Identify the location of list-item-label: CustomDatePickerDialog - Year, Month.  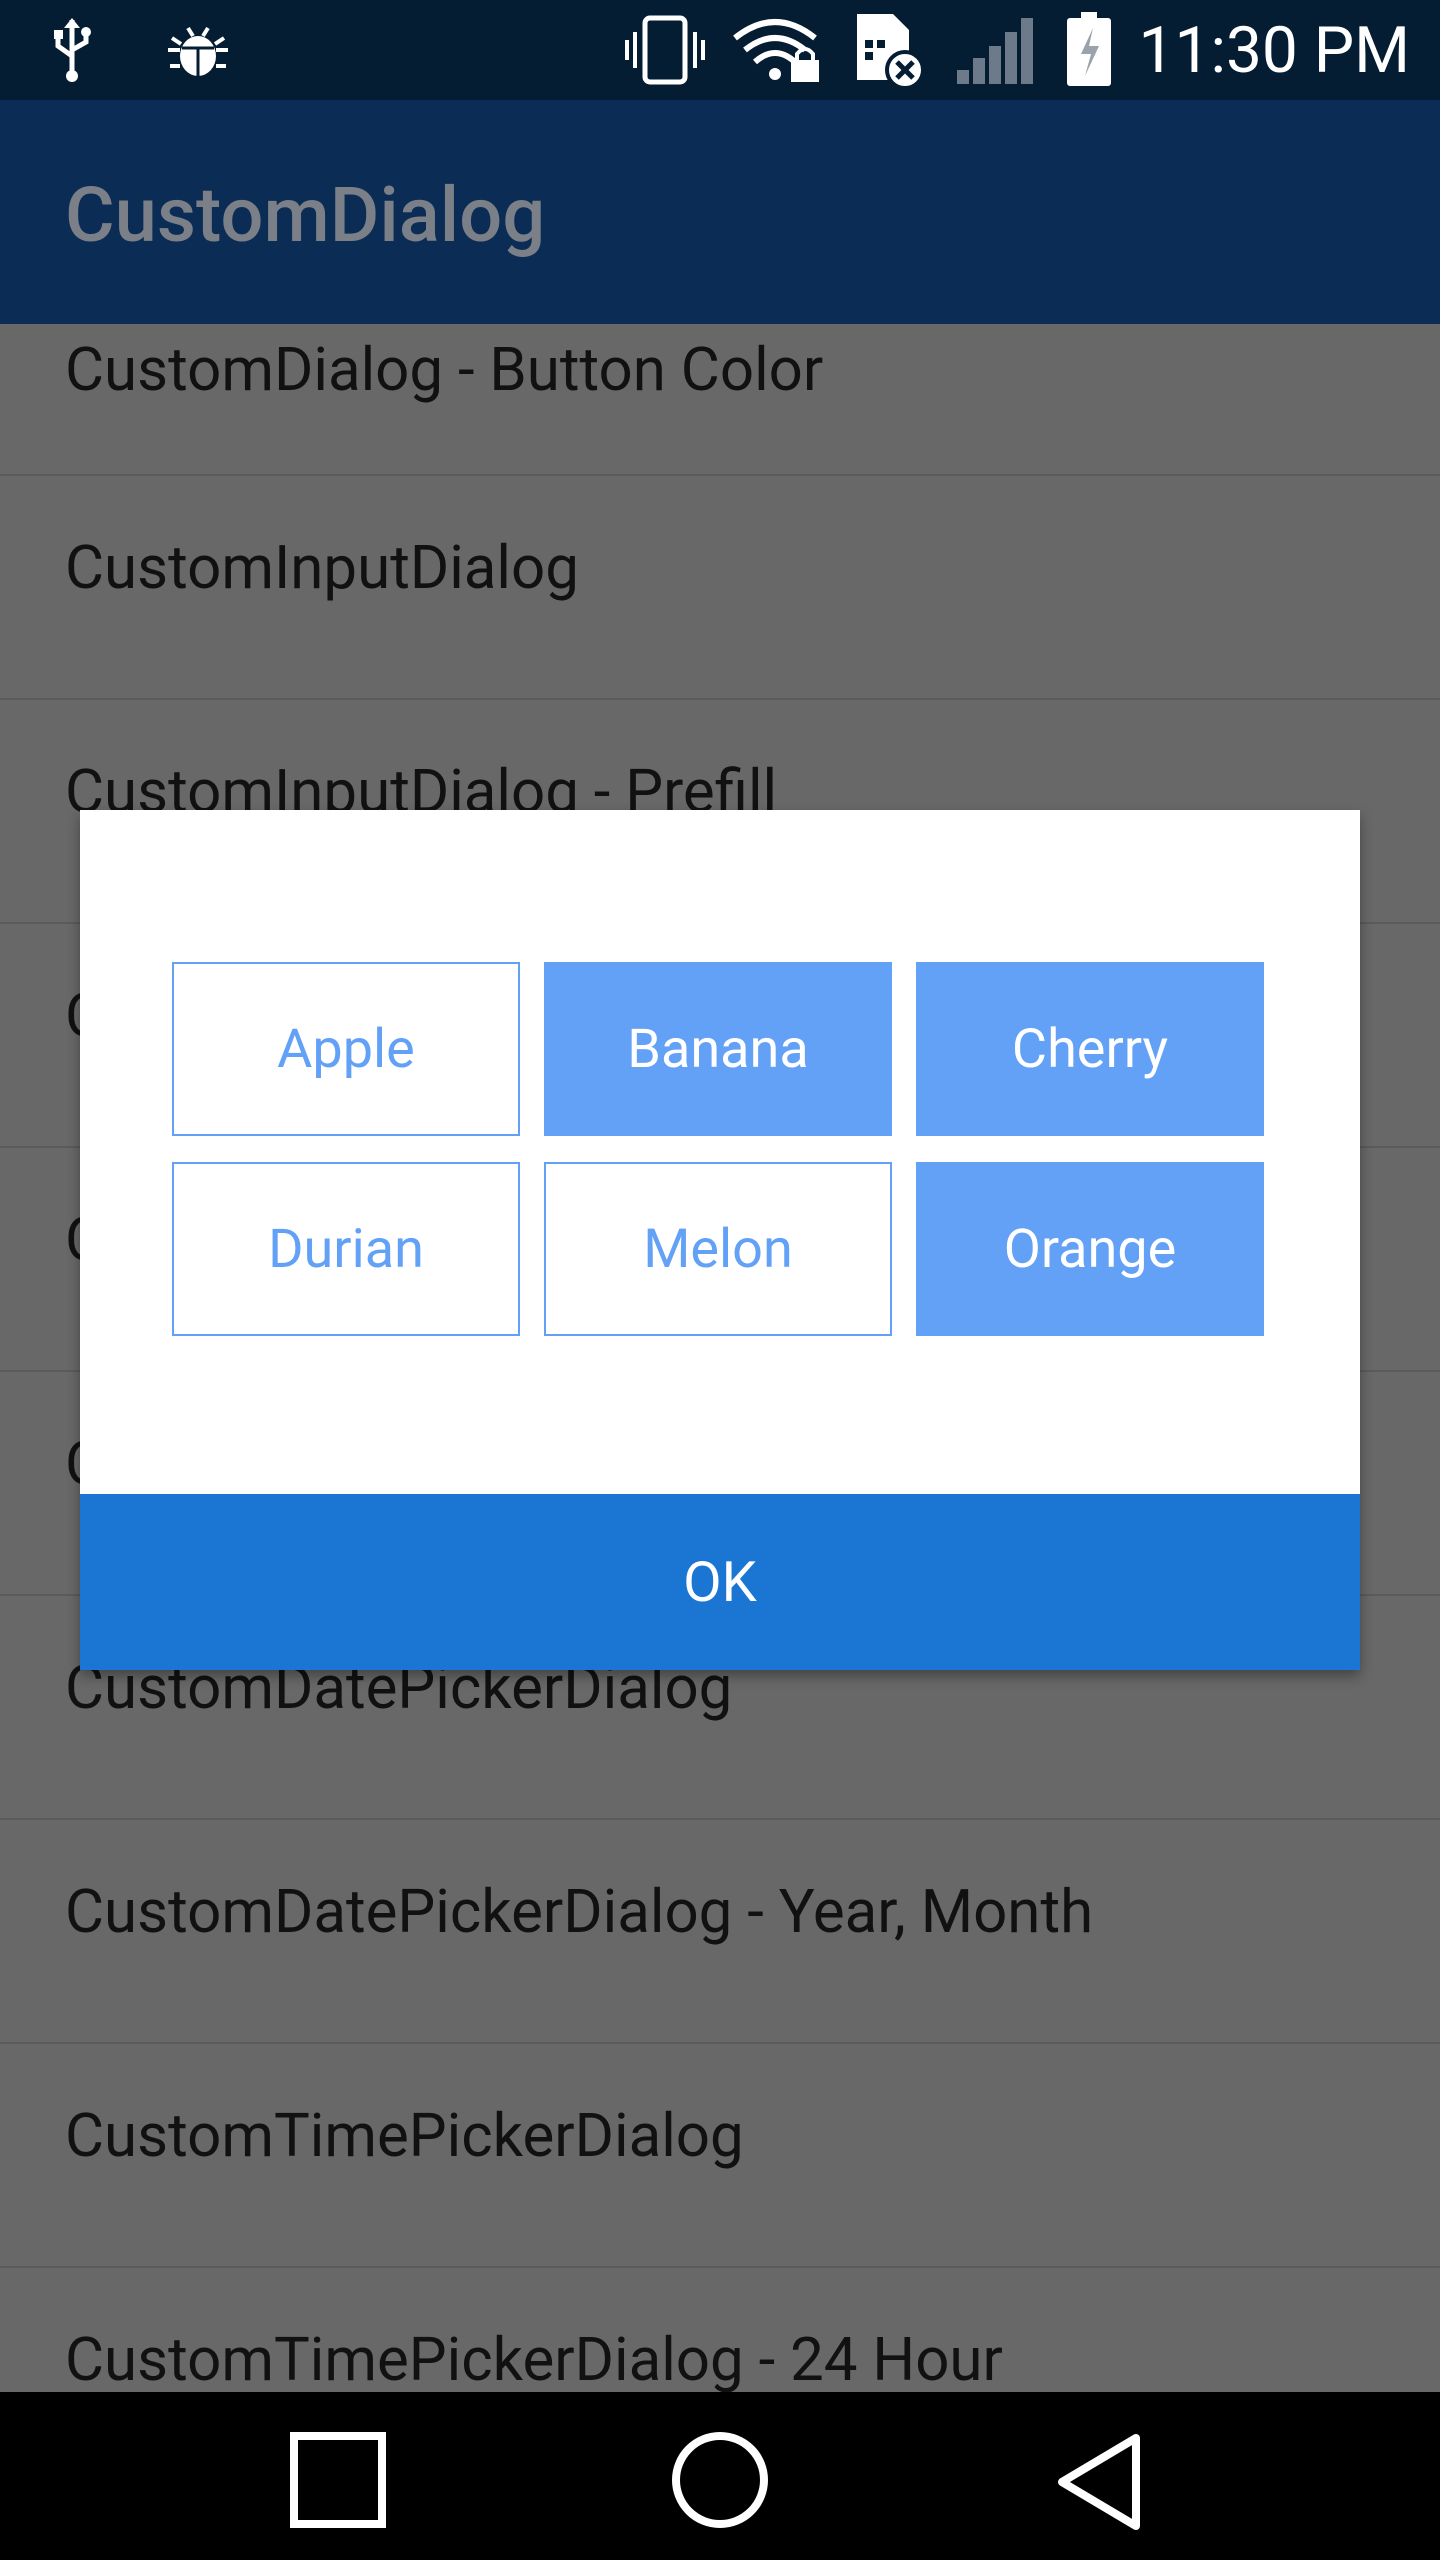
(579, 1911).